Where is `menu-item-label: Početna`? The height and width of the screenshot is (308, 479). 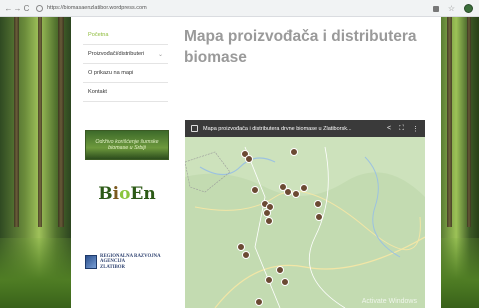
menu-item-label: Početna is located at coordinates (98, 35).